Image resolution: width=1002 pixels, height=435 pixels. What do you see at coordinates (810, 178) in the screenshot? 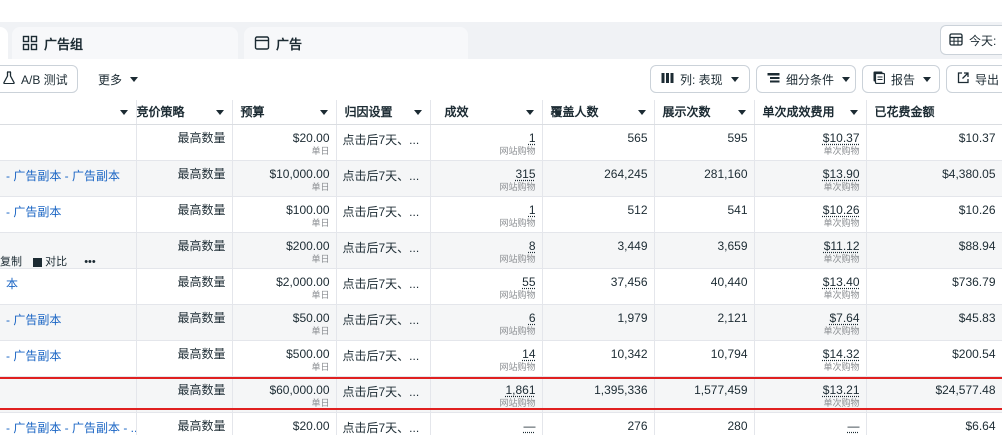
I see `cell-cost-per-result: $13.90 单次购物` at bounding box center [810, 178].